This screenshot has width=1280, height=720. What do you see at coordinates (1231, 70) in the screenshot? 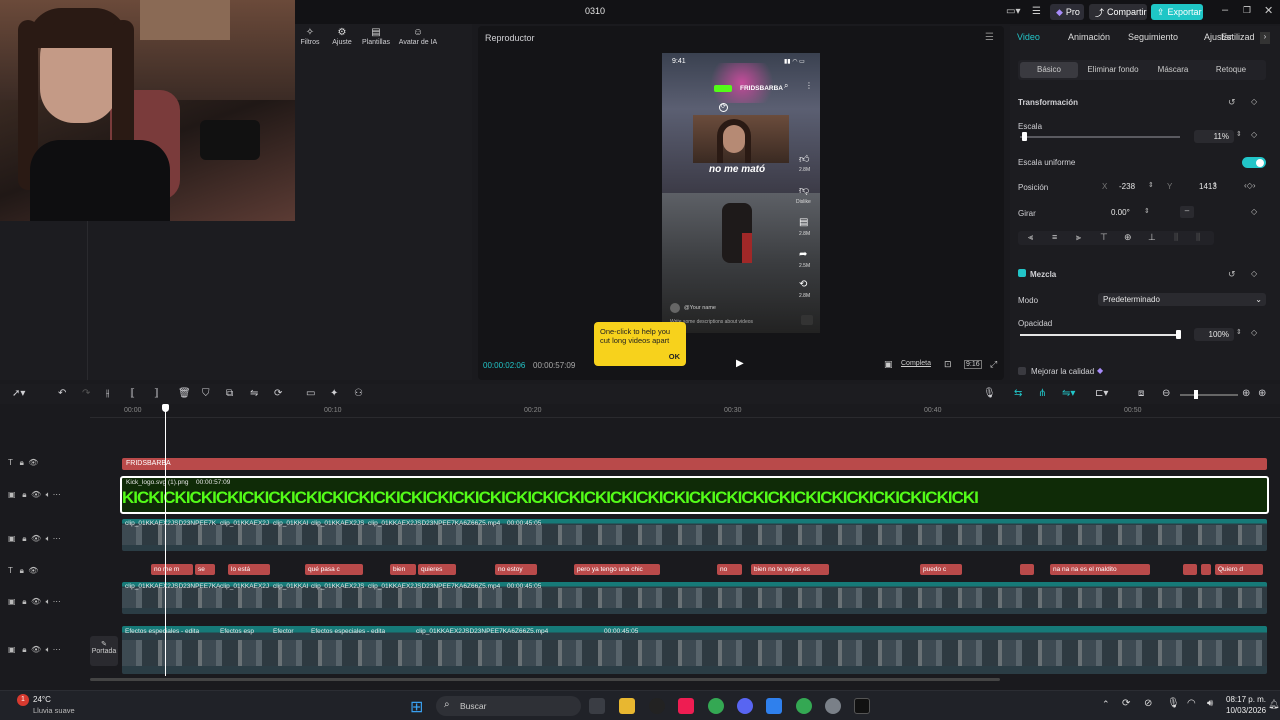
I see `subtab-retouch: Retoque` at bounding box center [1231, 70].